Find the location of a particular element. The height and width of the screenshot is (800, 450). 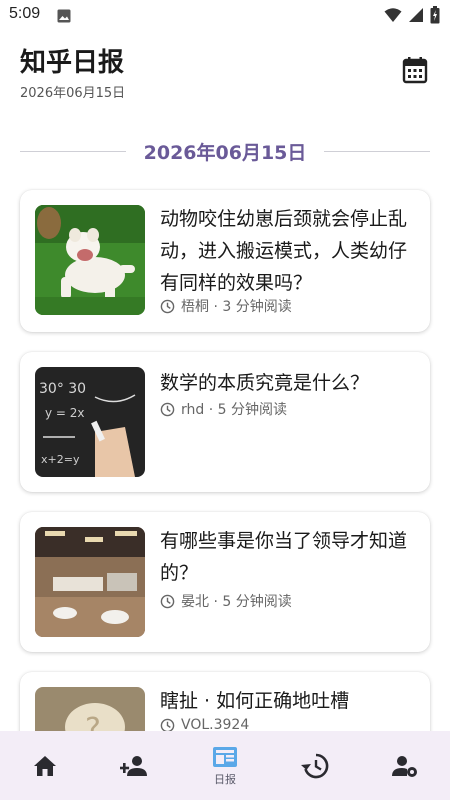

account-settings-icon is located at coordinates (404, 766).